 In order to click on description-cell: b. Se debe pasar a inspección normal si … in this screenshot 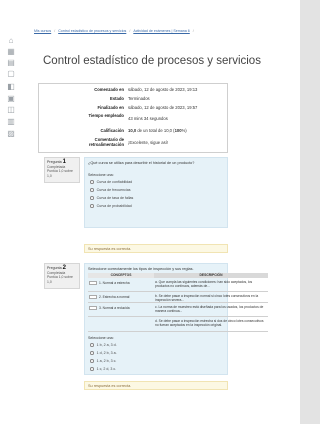, I will do `click(211, 298)`.